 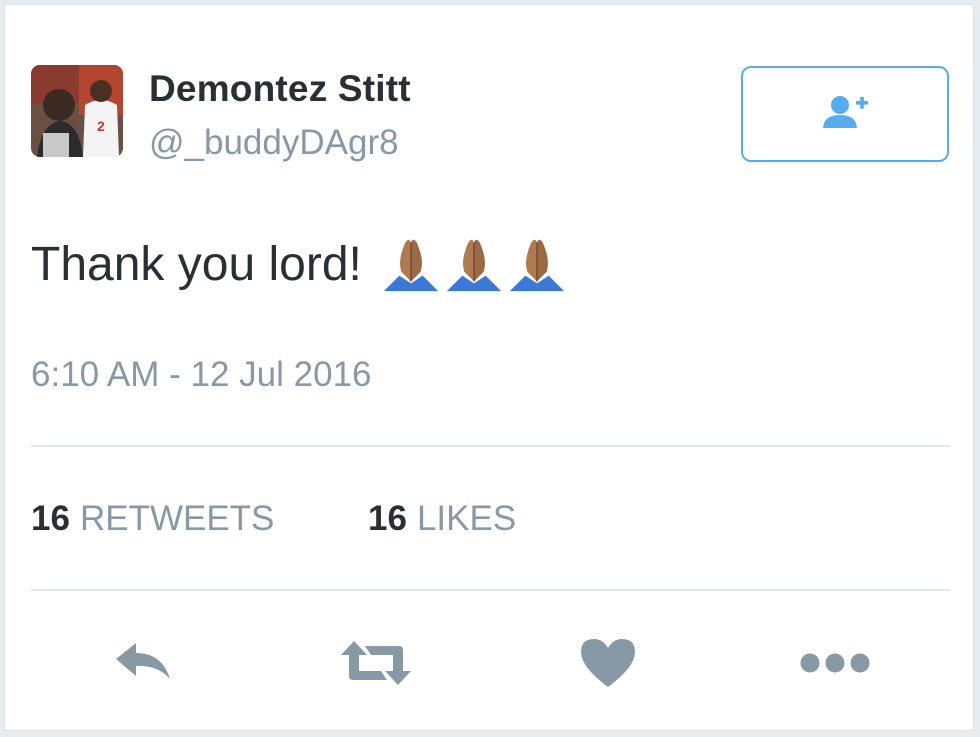 I want to click on display-name: Demontez Stitt, so click(x=280, y=89).